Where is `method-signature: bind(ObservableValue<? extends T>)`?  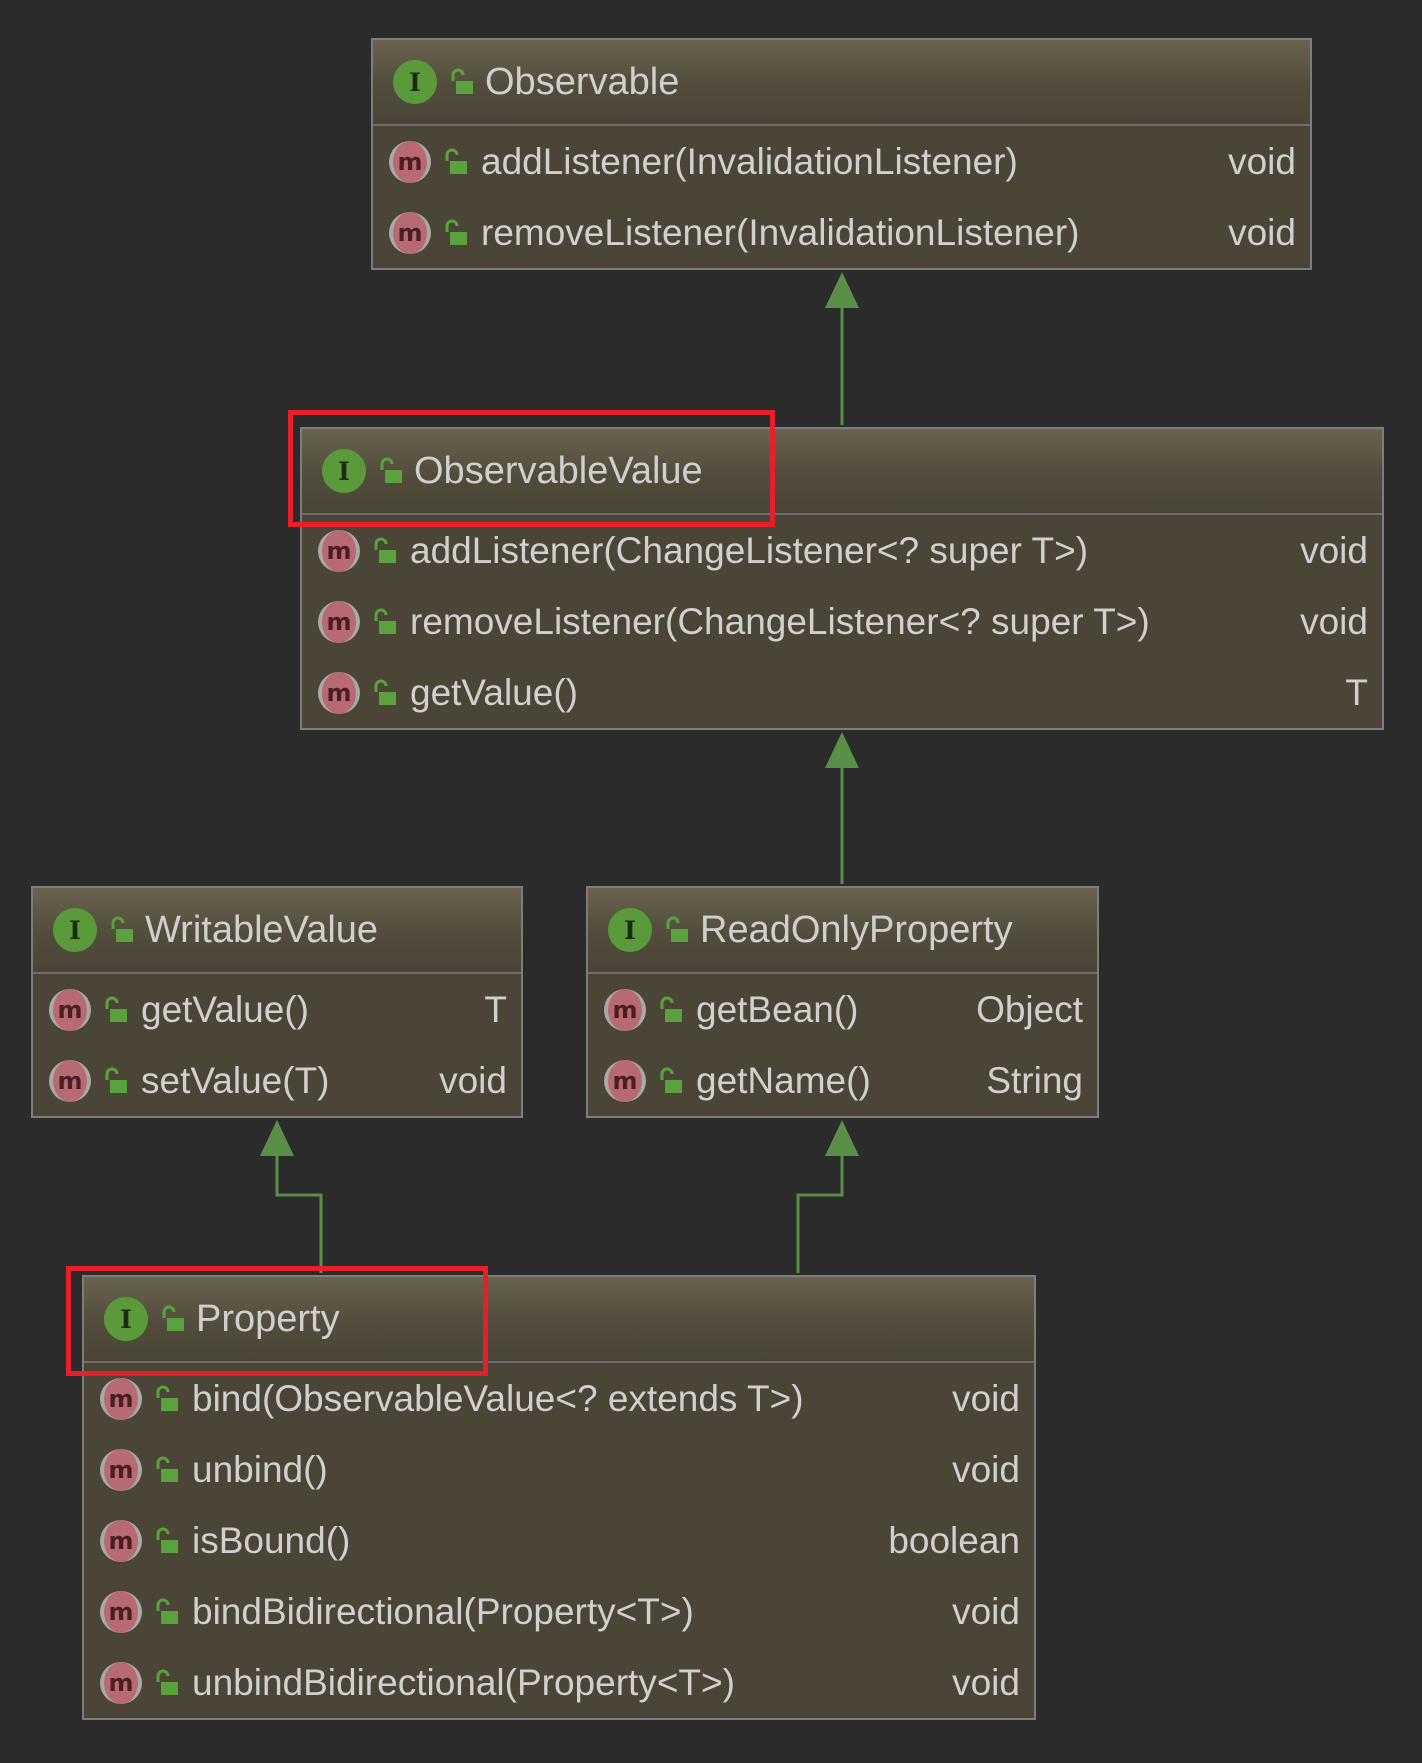
method-signature: bind(ObservableValue<? extends T>) is located at coordinates (498, 1398).